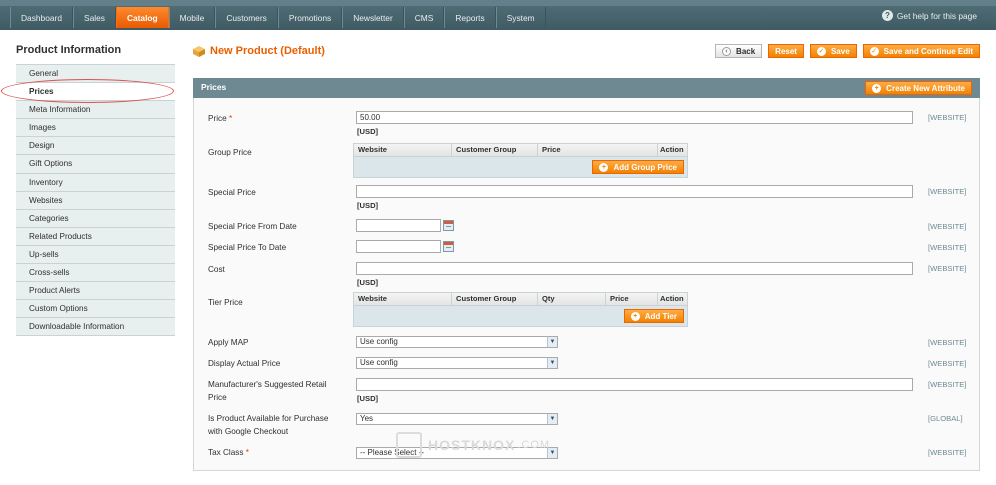  I want to click on create-new-attribute-button: + Create New Attribute, so click(918, 88).